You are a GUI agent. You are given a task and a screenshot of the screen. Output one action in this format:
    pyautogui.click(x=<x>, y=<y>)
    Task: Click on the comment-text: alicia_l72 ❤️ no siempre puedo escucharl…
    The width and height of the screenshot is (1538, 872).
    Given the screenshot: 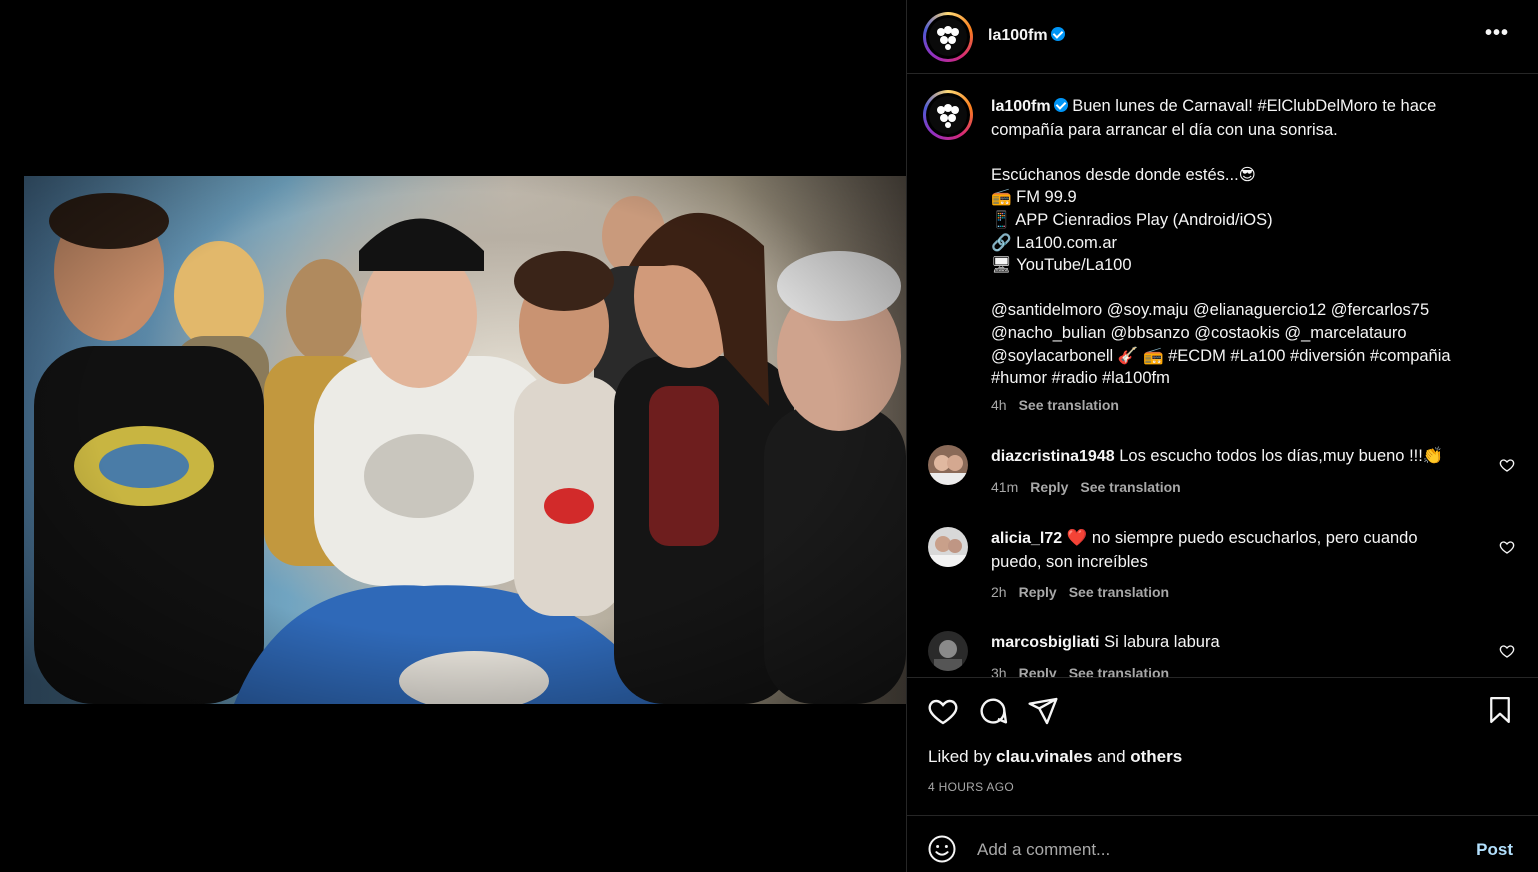 What is the action you would take?
    pyautogui.click(x=1231, y=550)
    